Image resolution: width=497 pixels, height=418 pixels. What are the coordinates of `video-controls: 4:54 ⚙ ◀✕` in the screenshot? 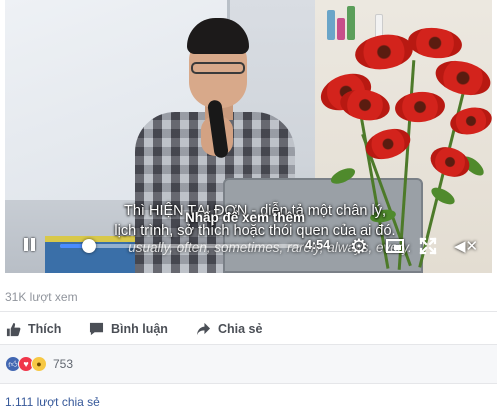 It's located at (248, 247).